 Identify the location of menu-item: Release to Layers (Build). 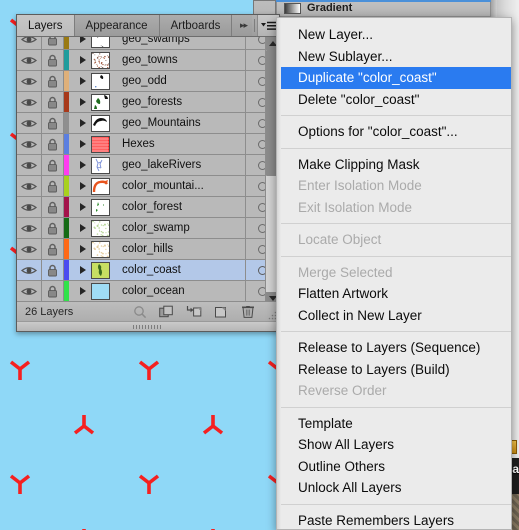
(394, 370).